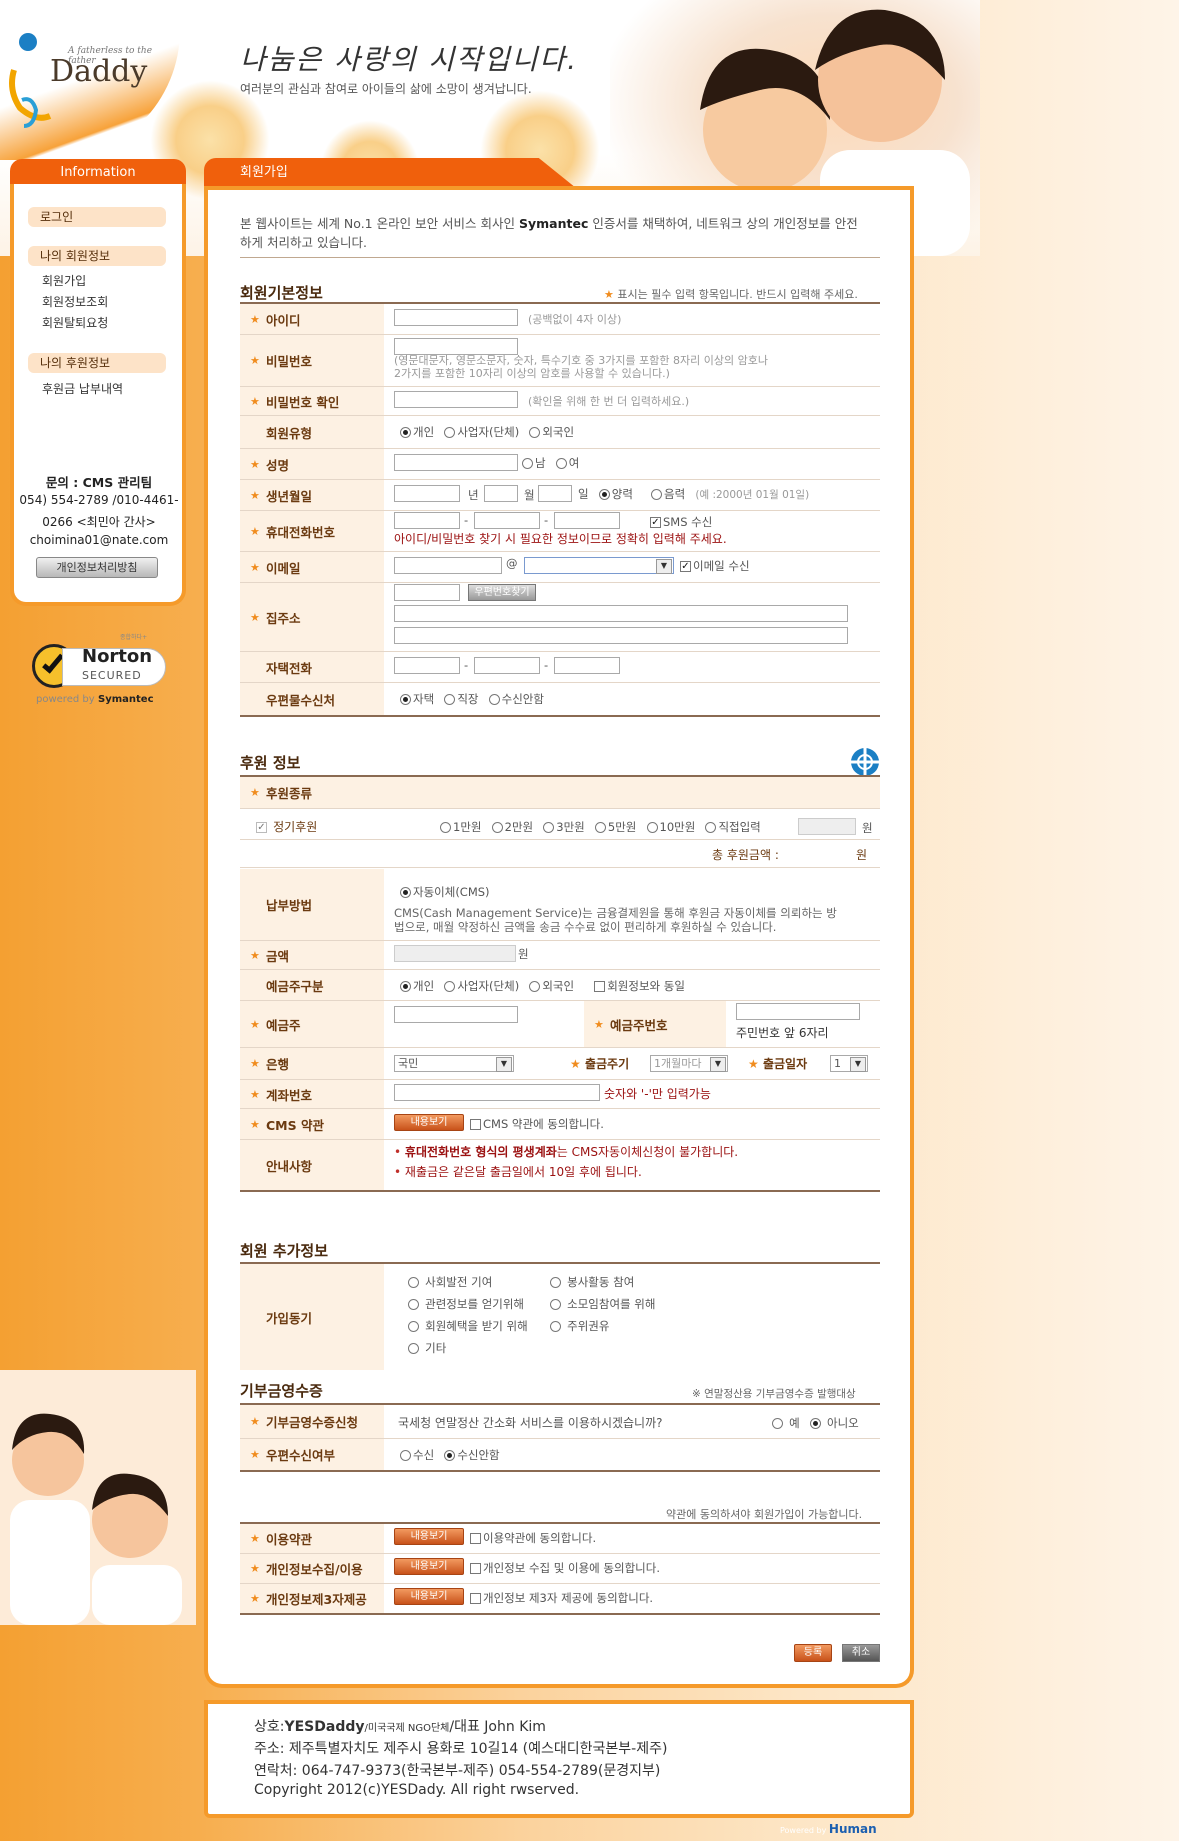 The height and width of the screenshot is (1841, 1179). I want to click on zip-input, so click(427, 592).